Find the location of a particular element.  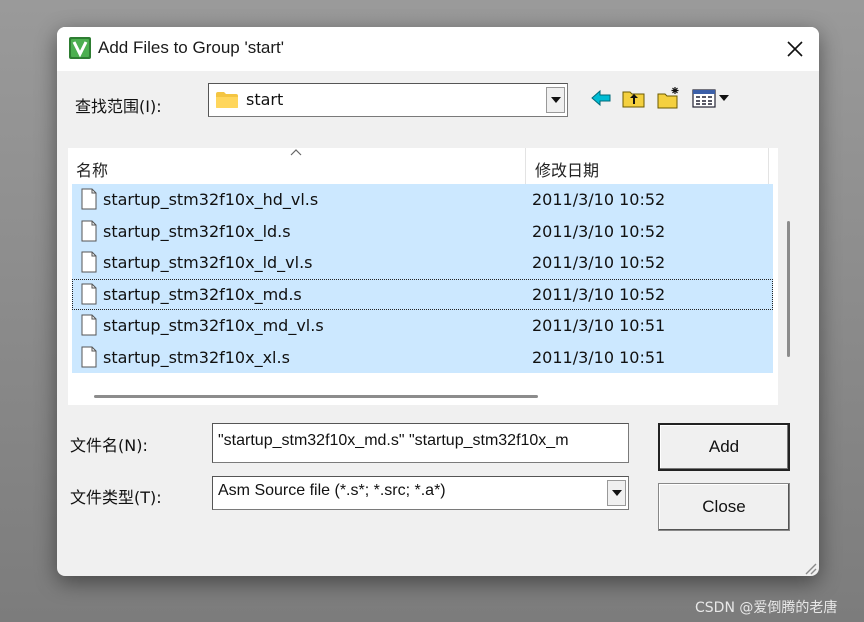

close-icon is located at coordinates (795, 49).